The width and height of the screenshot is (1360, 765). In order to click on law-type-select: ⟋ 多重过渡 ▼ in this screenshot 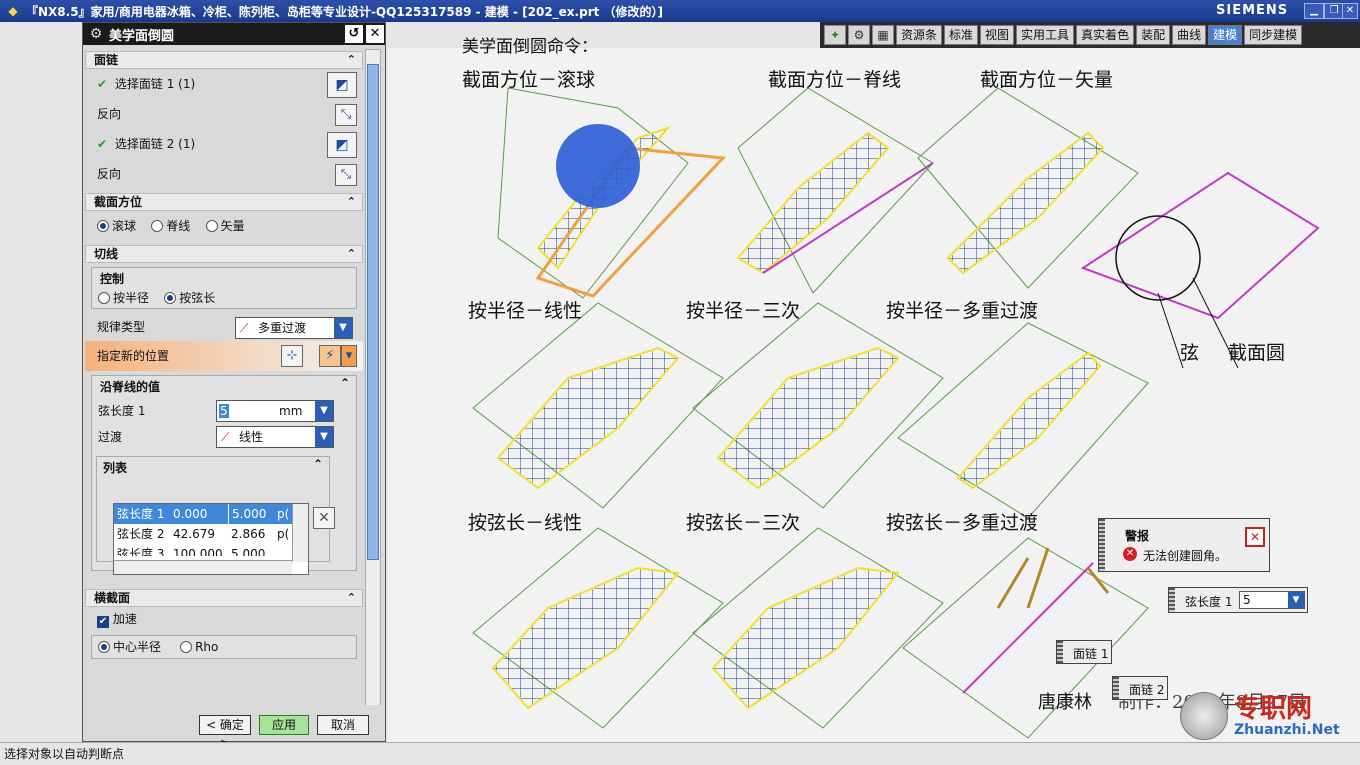, I will do `click(294, 328)`.